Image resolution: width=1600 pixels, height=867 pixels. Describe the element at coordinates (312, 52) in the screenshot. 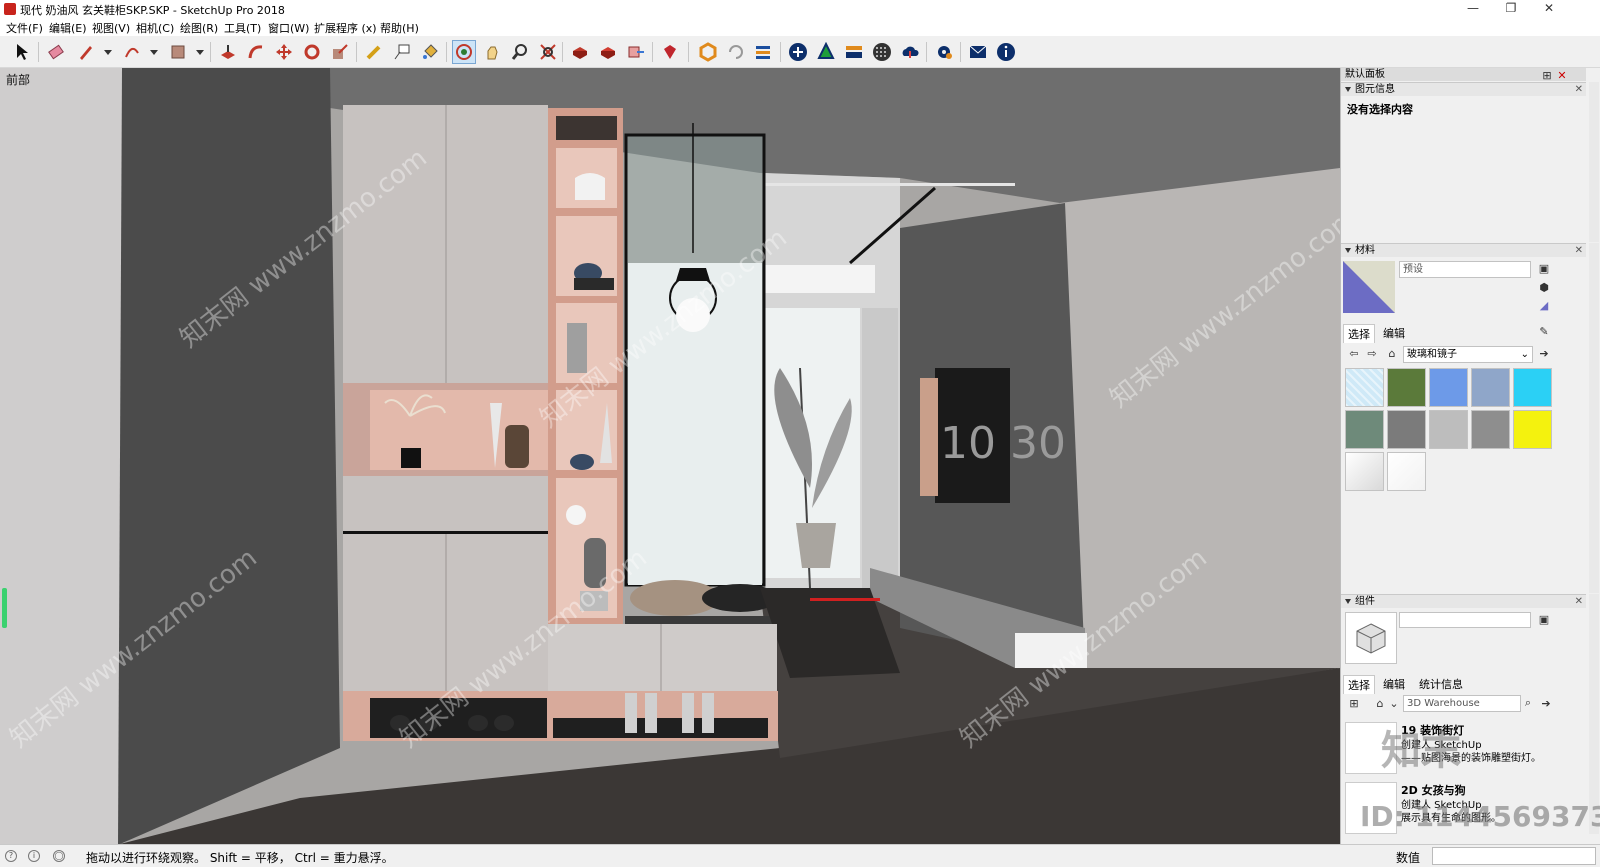

I see `rotate-tool-icon` at that location.